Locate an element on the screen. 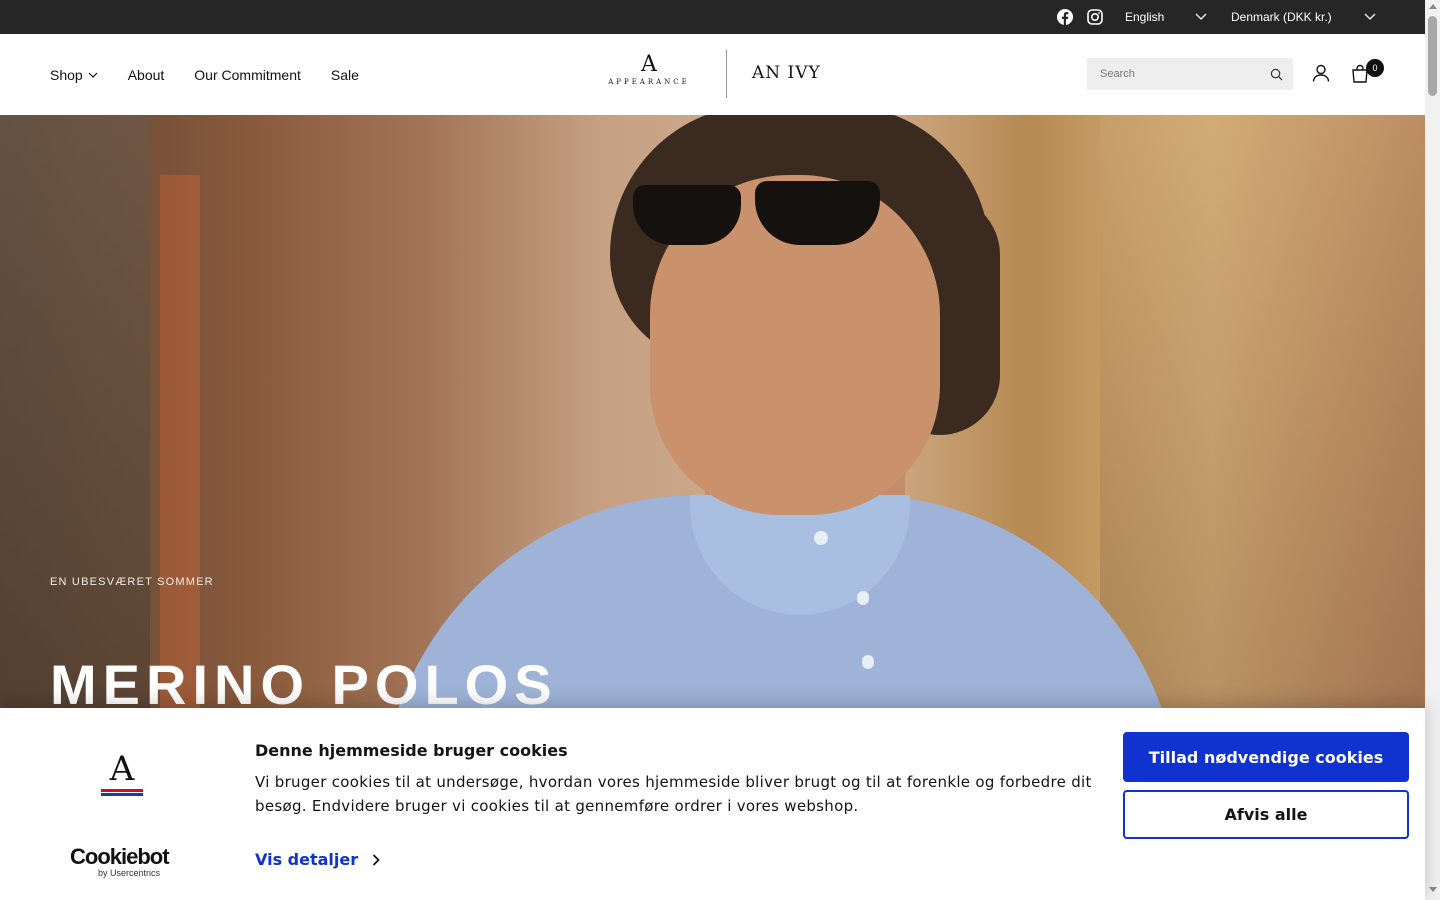  nav-shop: Shop is located at coordinates (74, 75).